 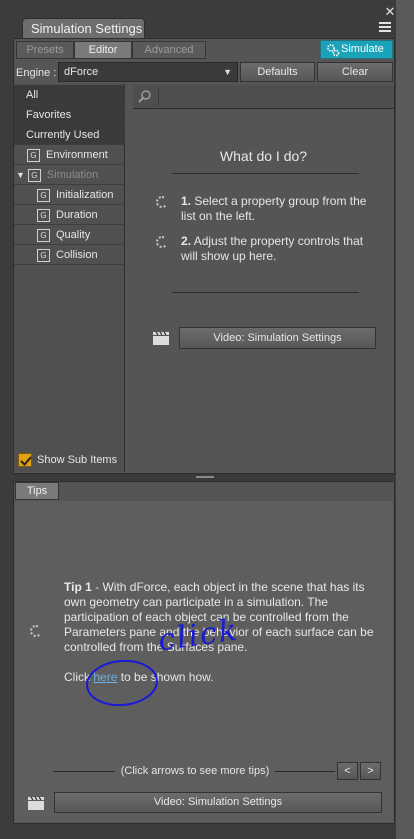 I want to click on engine-select: dForce ▼, so click(x=148, y=72).